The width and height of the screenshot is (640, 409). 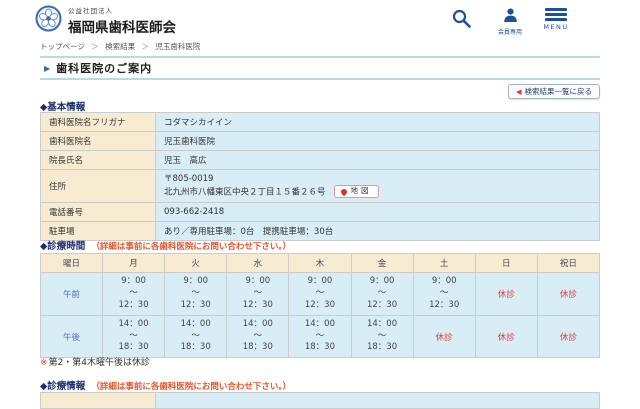 I want to click on col-header: 祝日, so click(x=568, y=263).